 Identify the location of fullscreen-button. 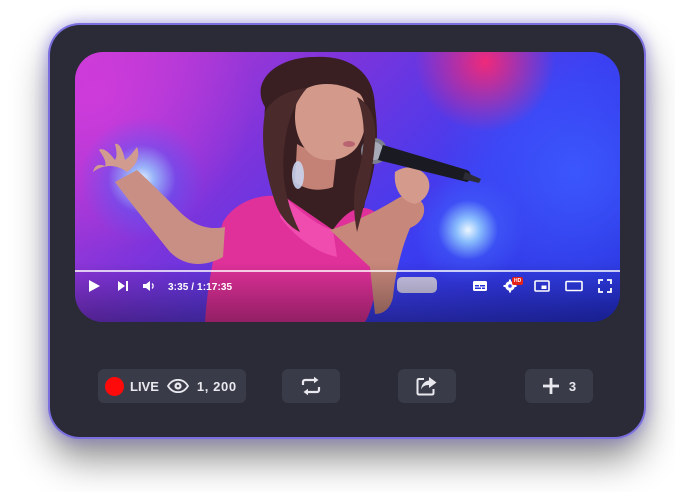
(605, 288).